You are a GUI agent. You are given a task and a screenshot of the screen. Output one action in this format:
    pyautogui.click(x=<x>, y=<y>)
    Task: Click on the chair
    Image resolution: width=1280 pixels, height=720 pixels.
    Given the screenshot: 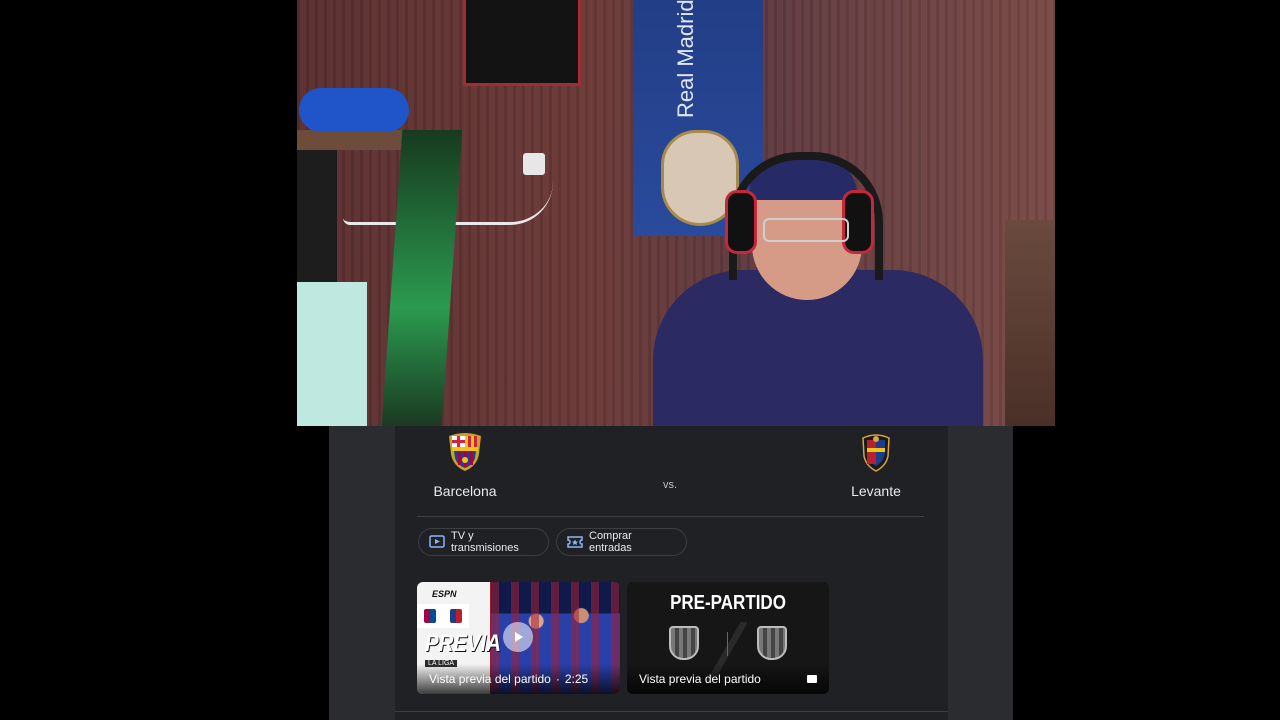 What is the action you would take?
    pyautogui.click(x=1030, y=323)
    